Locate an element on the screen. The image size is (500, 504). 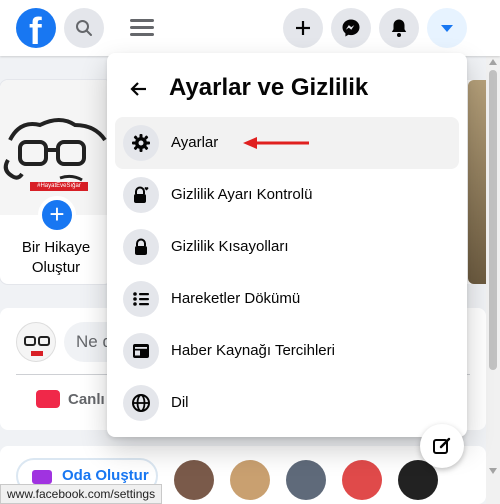
facebook-logo: f is located at coordinates (36, 28).